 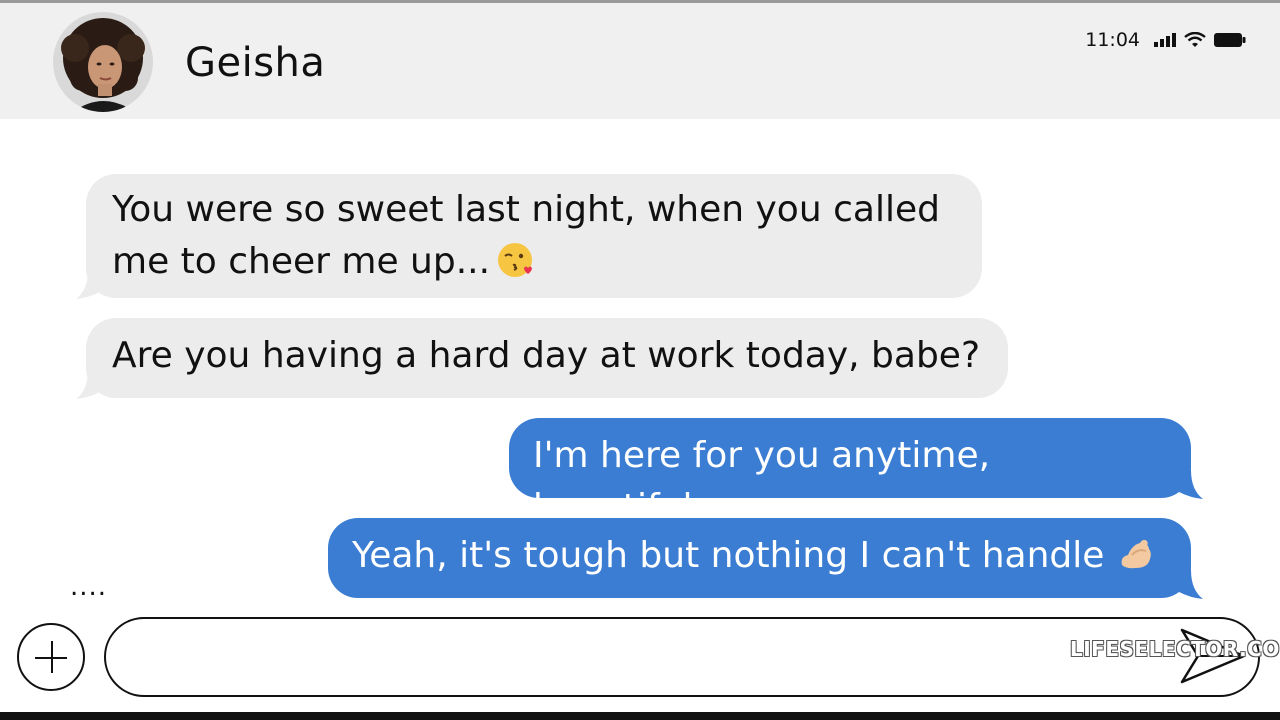 I want to click on status-time: 11:04, so click(x=1112, y=40).